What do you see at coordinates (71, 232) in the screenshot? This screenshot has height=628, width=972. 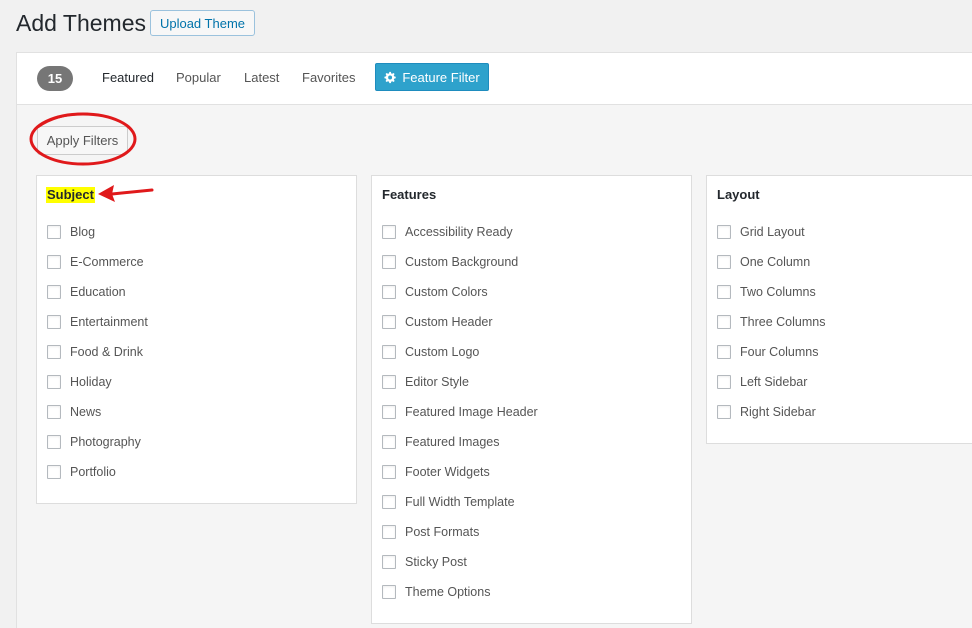 I see `filter-option-blog: Blog` at bounding box center [71, 232].